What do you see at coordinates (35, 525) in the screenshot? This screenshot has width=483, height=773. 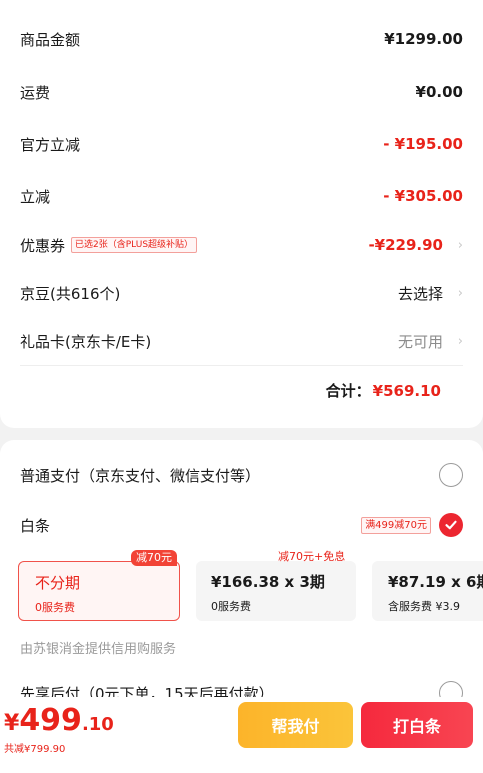 I see `baitiao-label: 白条` at bounding box center [35, 525].